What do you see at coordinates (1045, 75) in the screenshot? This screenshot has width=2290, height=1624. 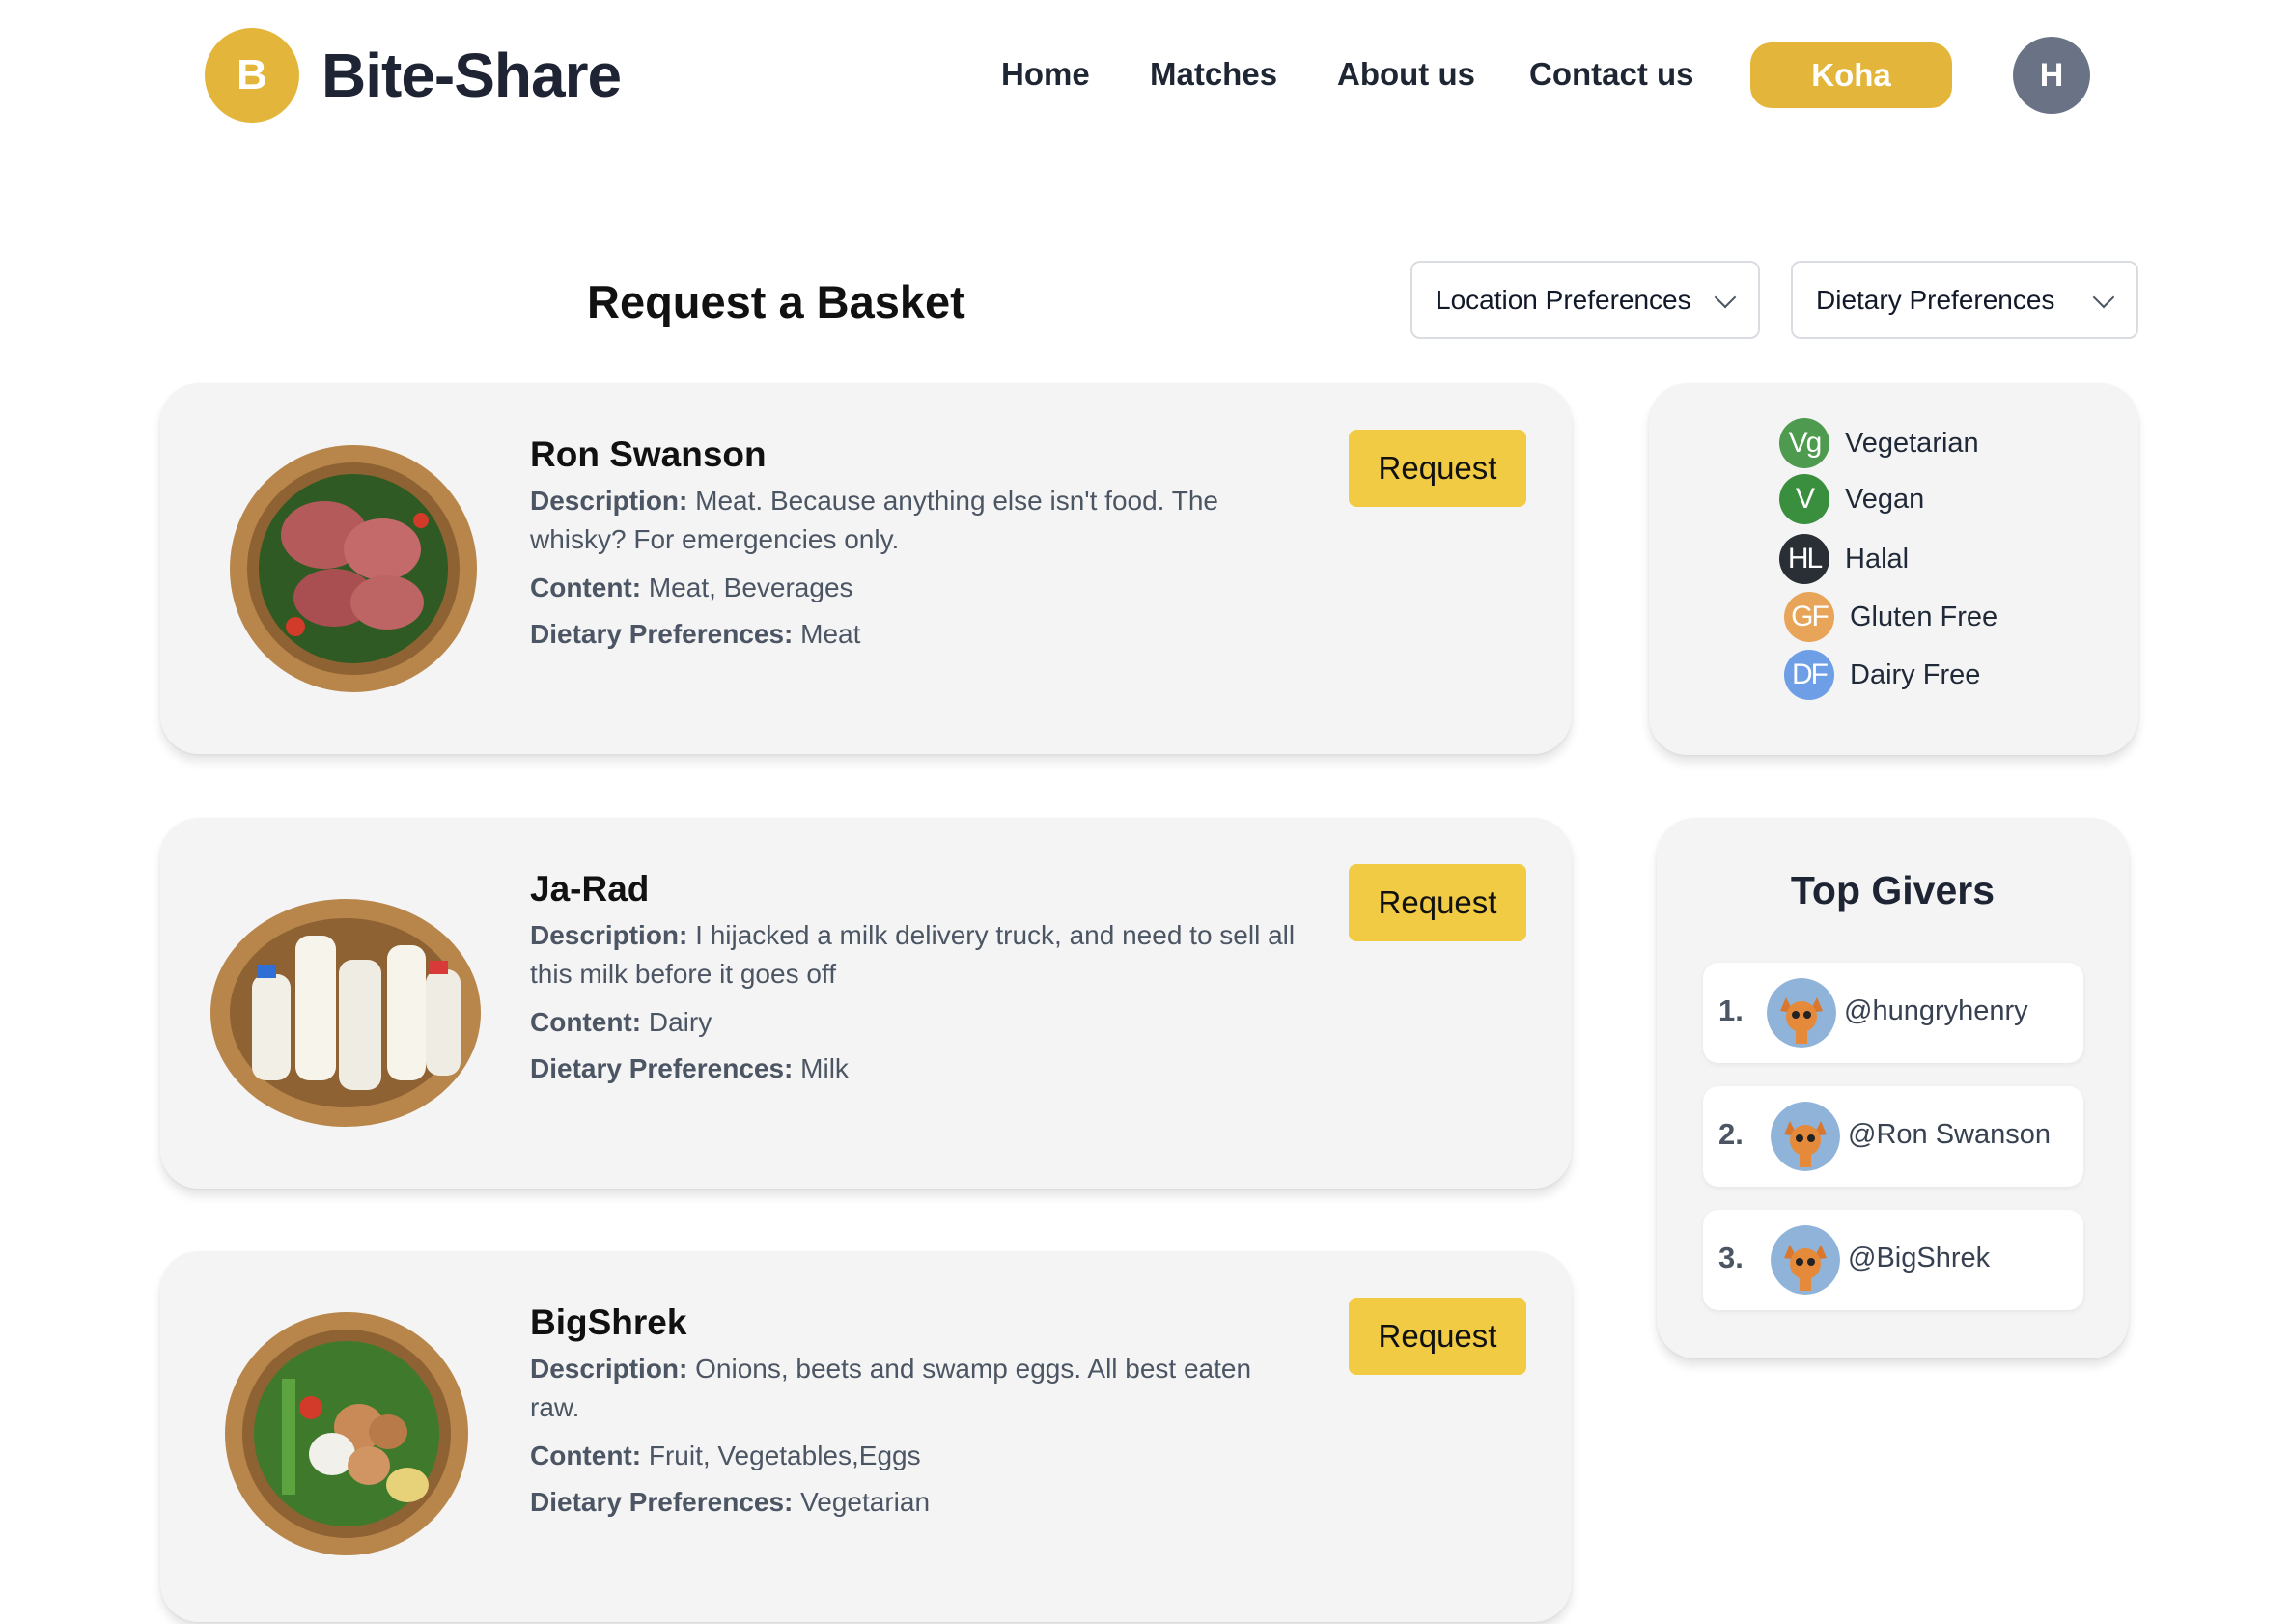 I see `nav-home: Home` at bounding box center [1045, 75].